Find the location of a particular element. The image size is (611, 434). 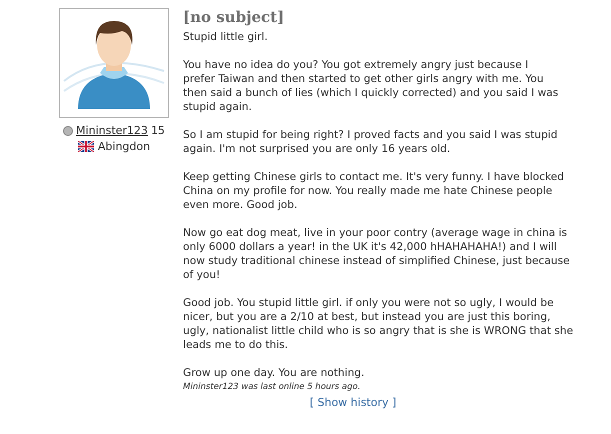

message-paragraph: So I am stupid for being right? I proved facts and you said I was stupid again. I'm not surprised you are only 16 years old. is located at coordinates (370, 142).